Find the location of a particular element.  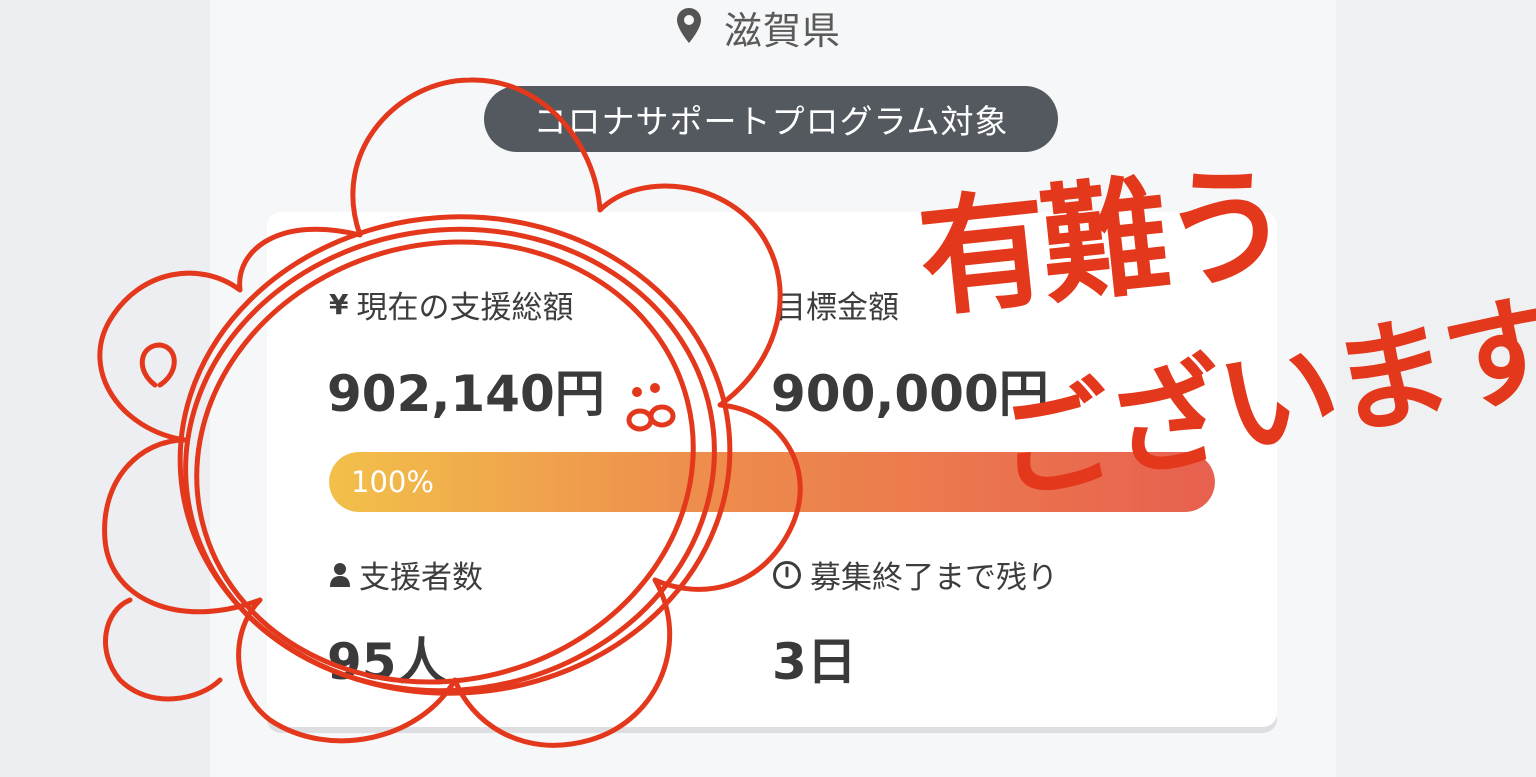

location-name: 滋賀県 is located at coordinates (783, 30).